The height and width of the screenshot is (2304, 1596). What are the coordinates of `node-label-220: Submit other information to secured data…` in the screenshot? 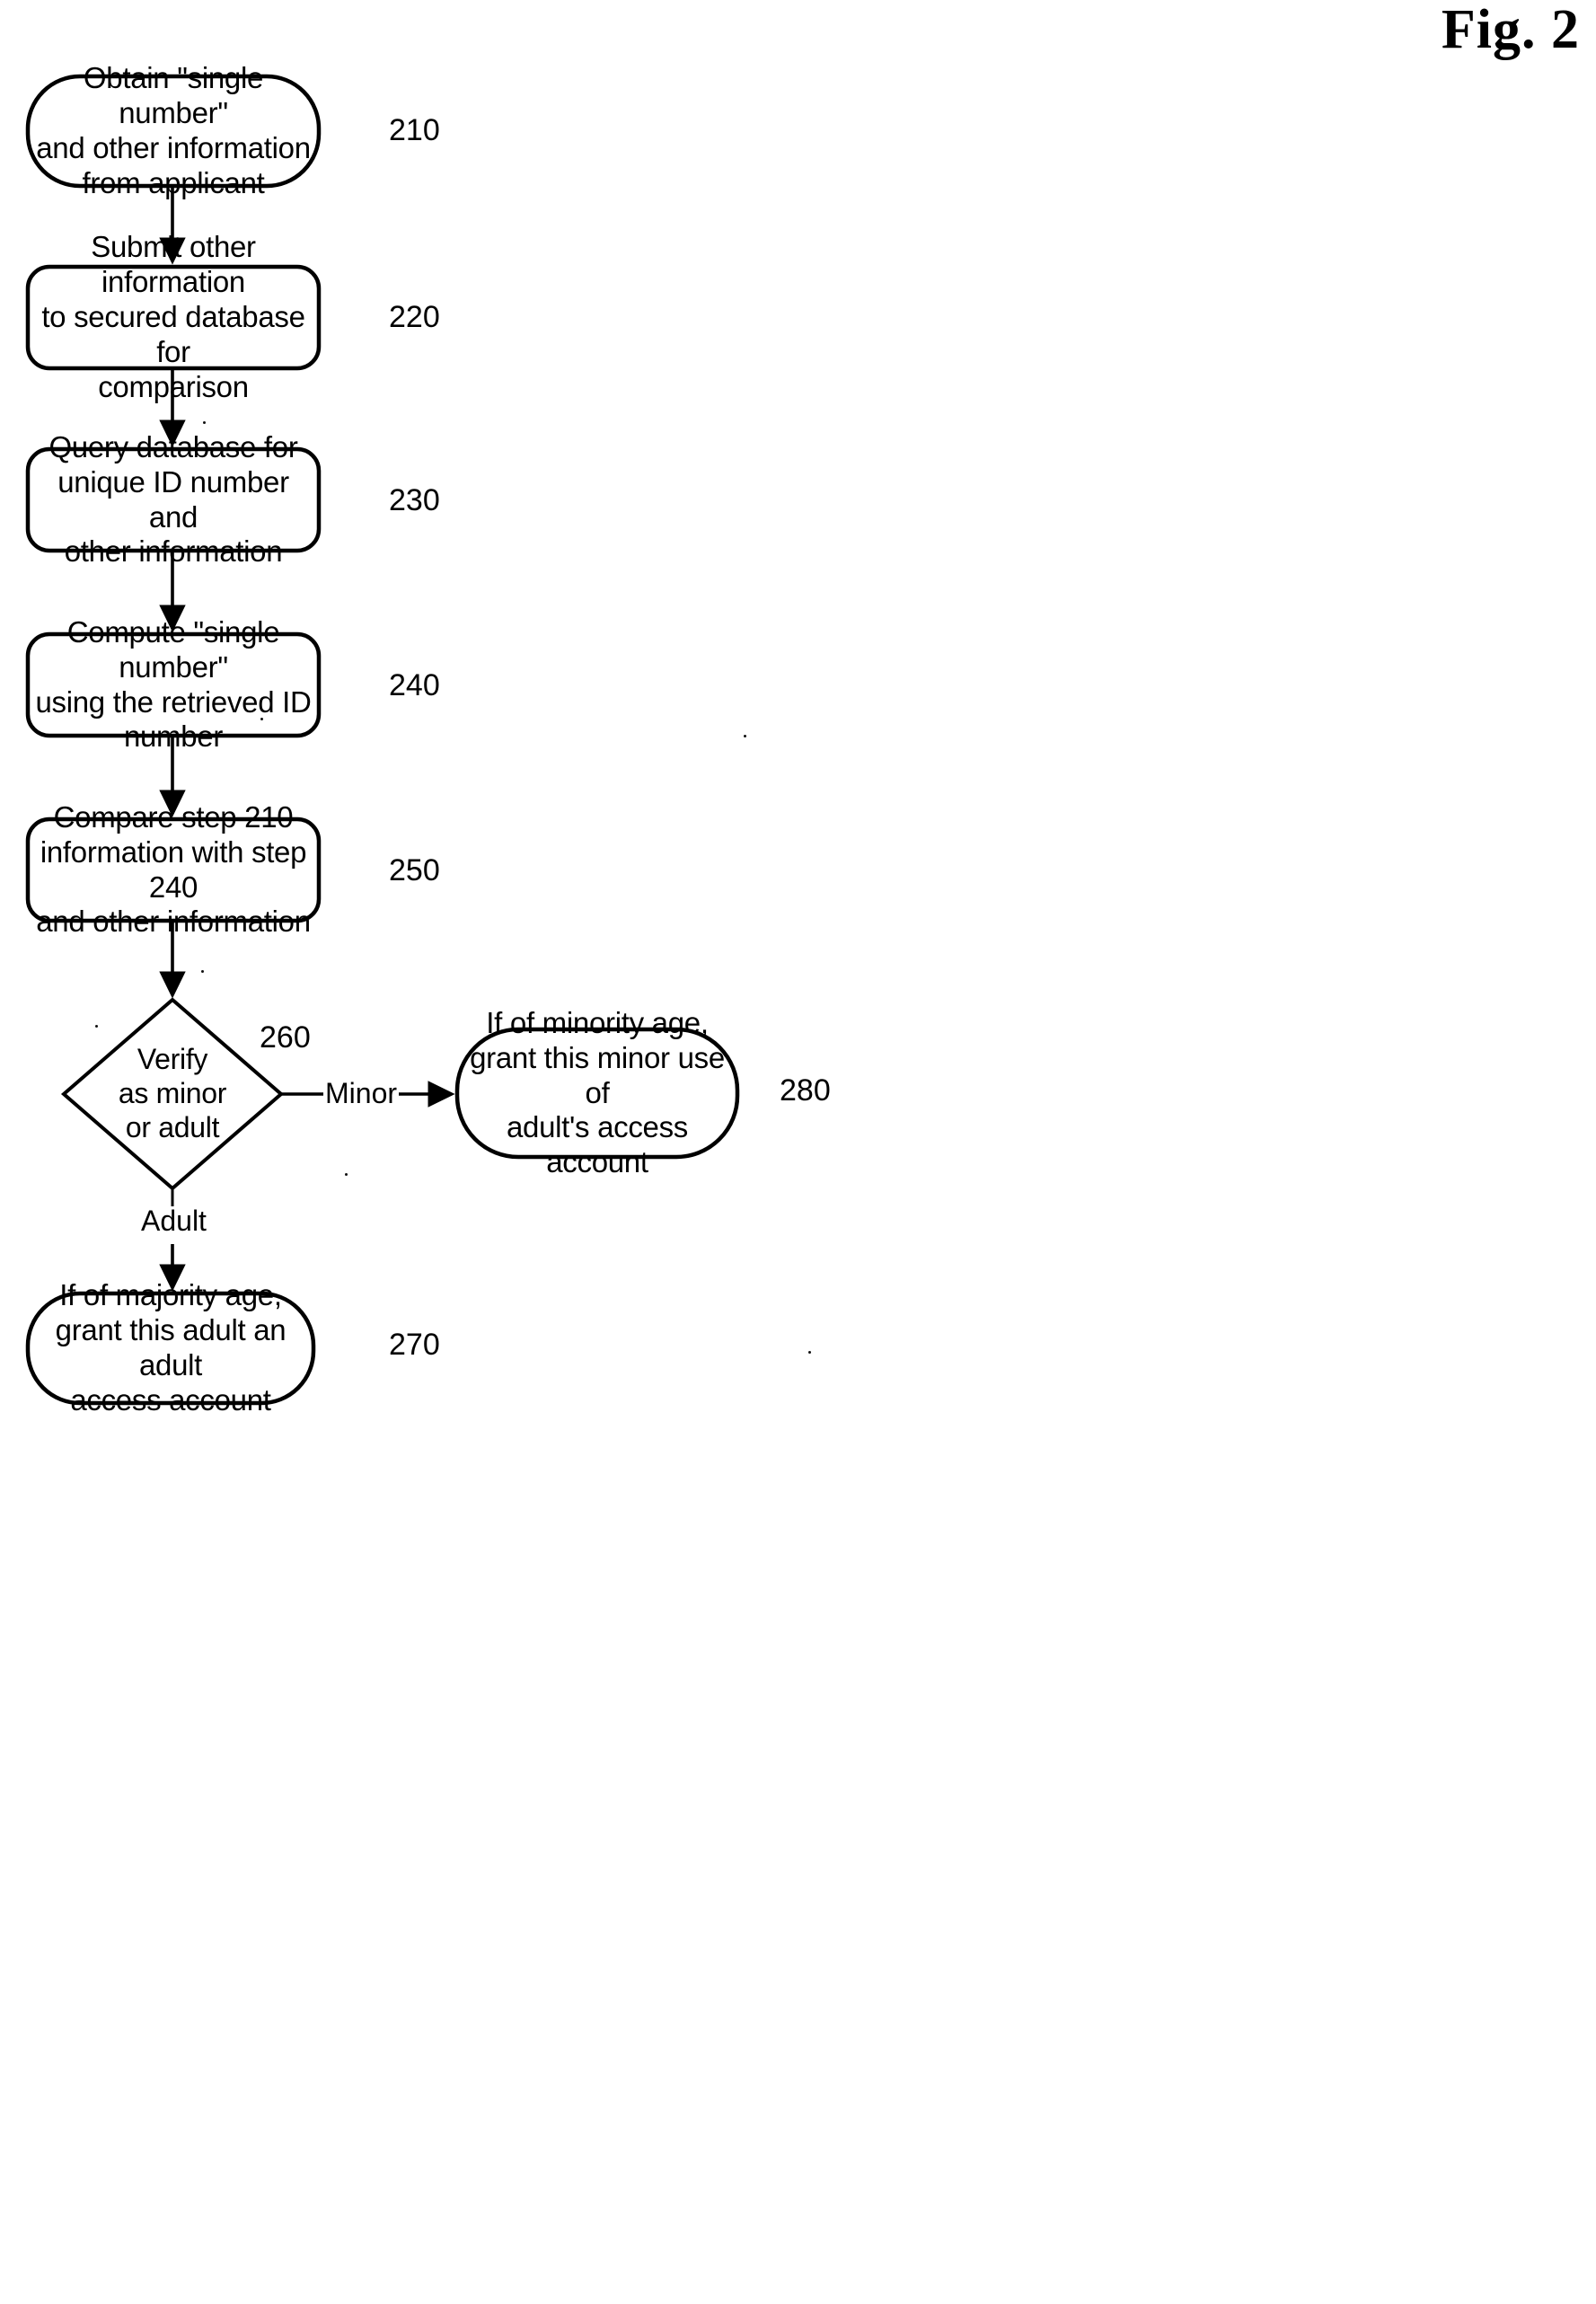 It's located at (173, 316).